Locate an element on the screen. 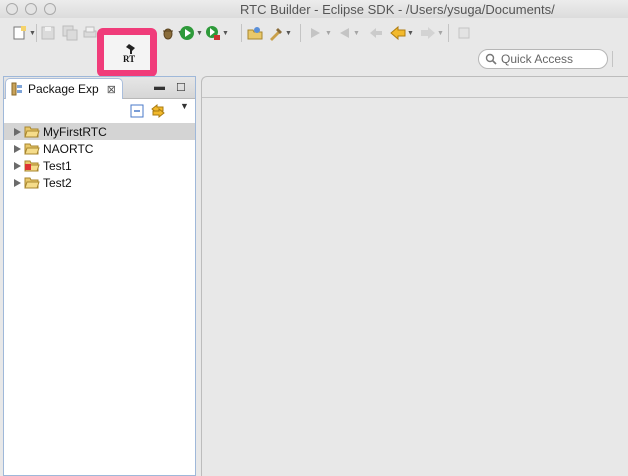  pin-editor-button is located at coordinates (464, 33).